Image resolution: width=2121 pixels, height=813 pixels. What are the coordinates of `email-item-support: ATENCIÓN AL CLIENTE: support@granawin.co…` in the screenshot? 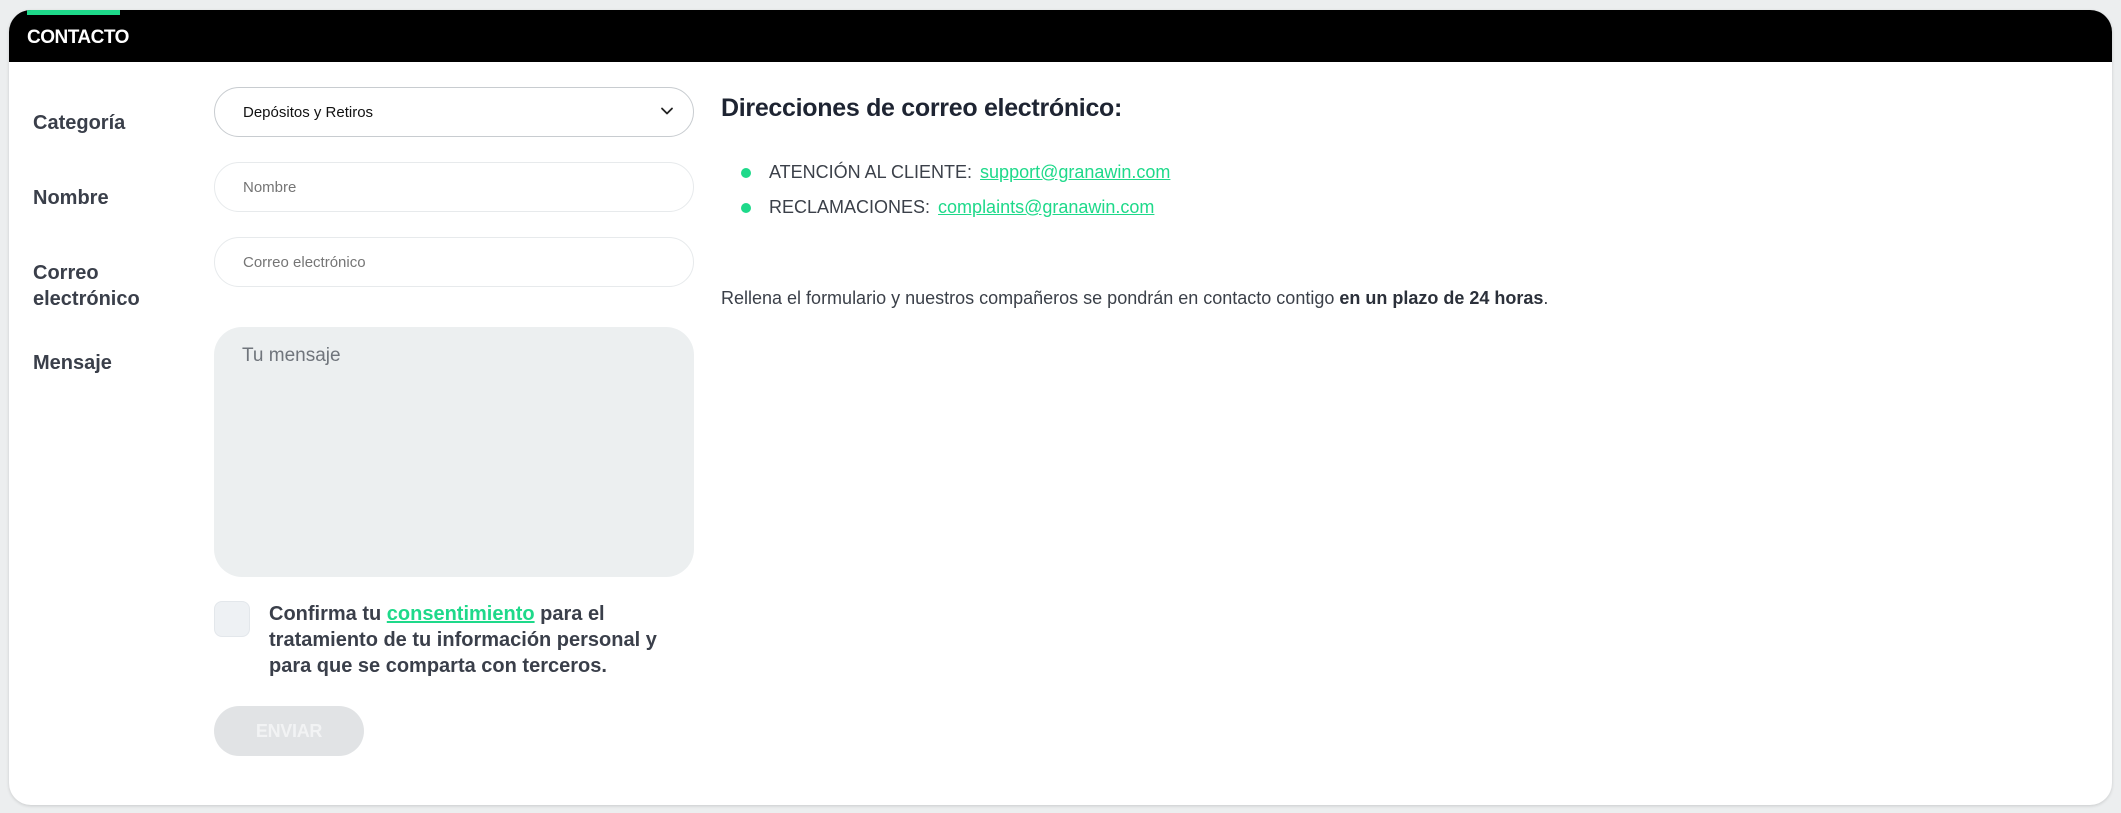 It's located at (955, 172).